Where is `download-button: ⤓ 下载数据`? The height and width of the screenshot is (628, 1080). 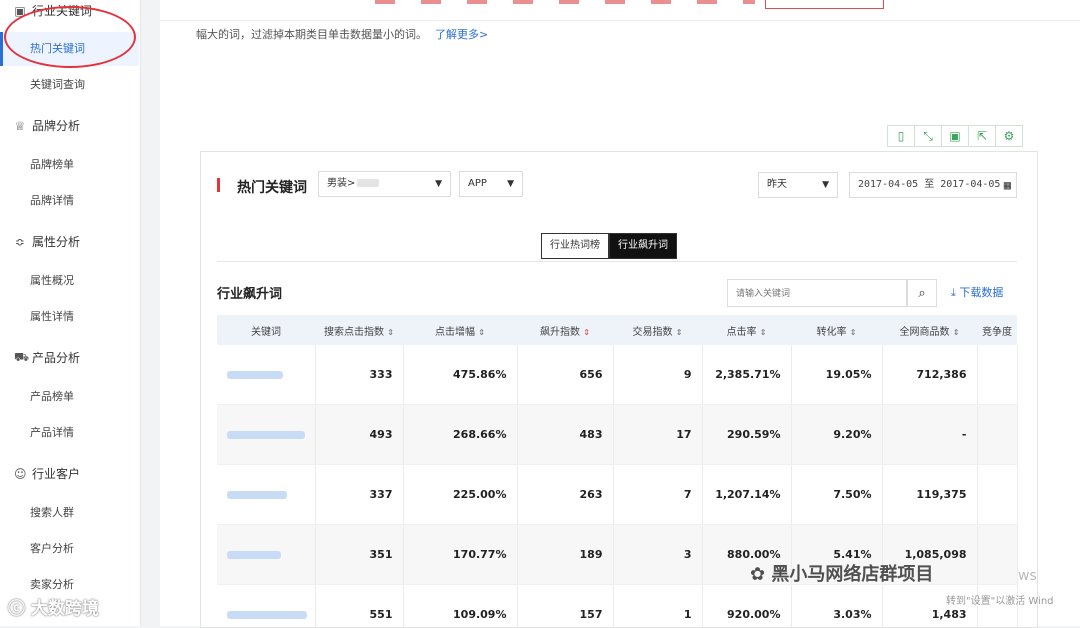 download-button: ⤓ 下载数据 is located at coordinates (977, 292).